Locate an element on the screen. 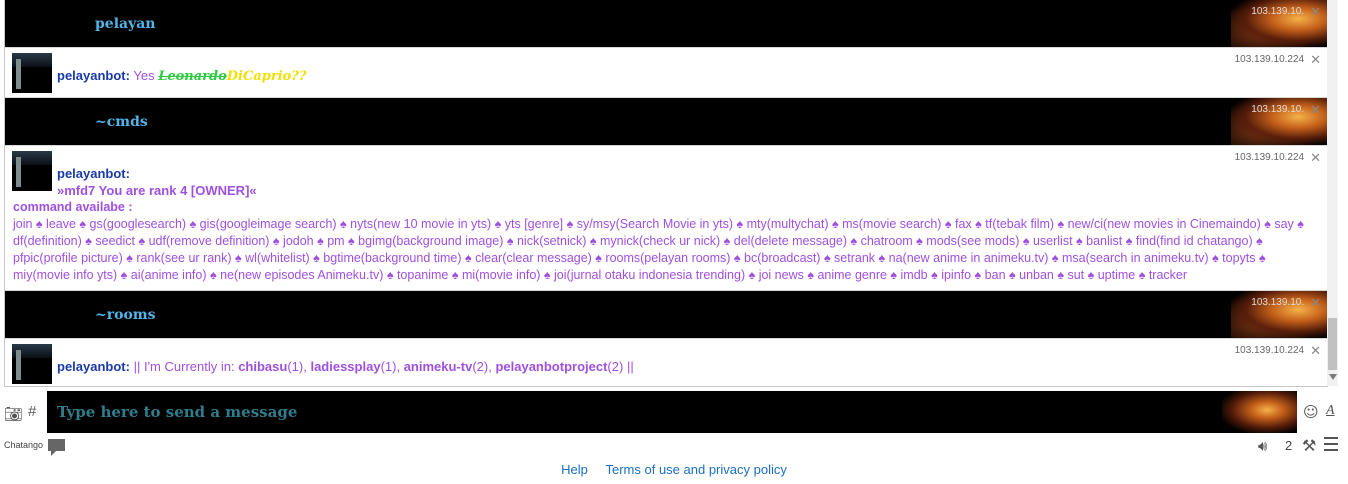 This screenshot has height=484, width=1348. message-rooms: ~rooms 103.139.10. ✕ is located at coordinates (666, 315).